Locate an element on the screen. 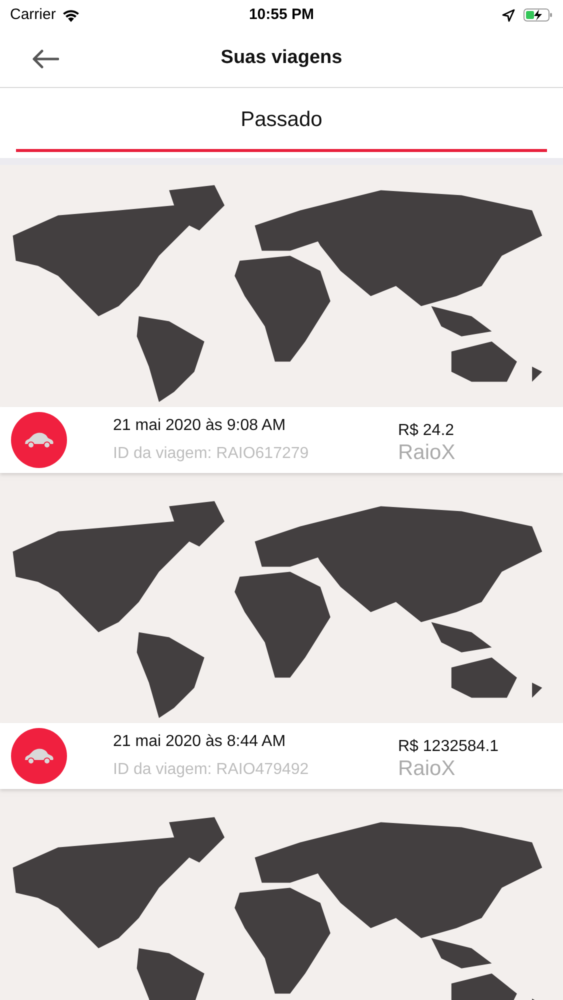  trip-id: ID da viagem: RAIO479492 is located at coordinates (211, 770).